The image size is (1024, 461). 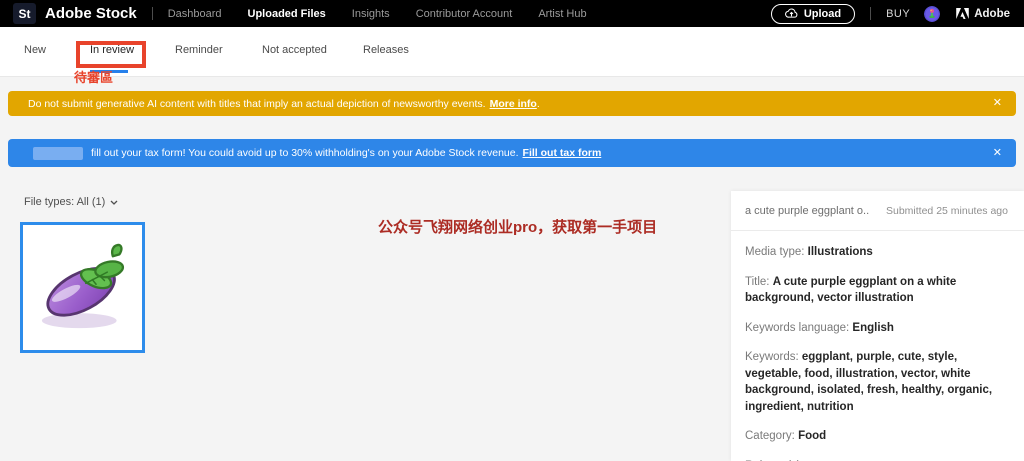 I want to click on eggplant-illustration, so click(x=83, y=288).